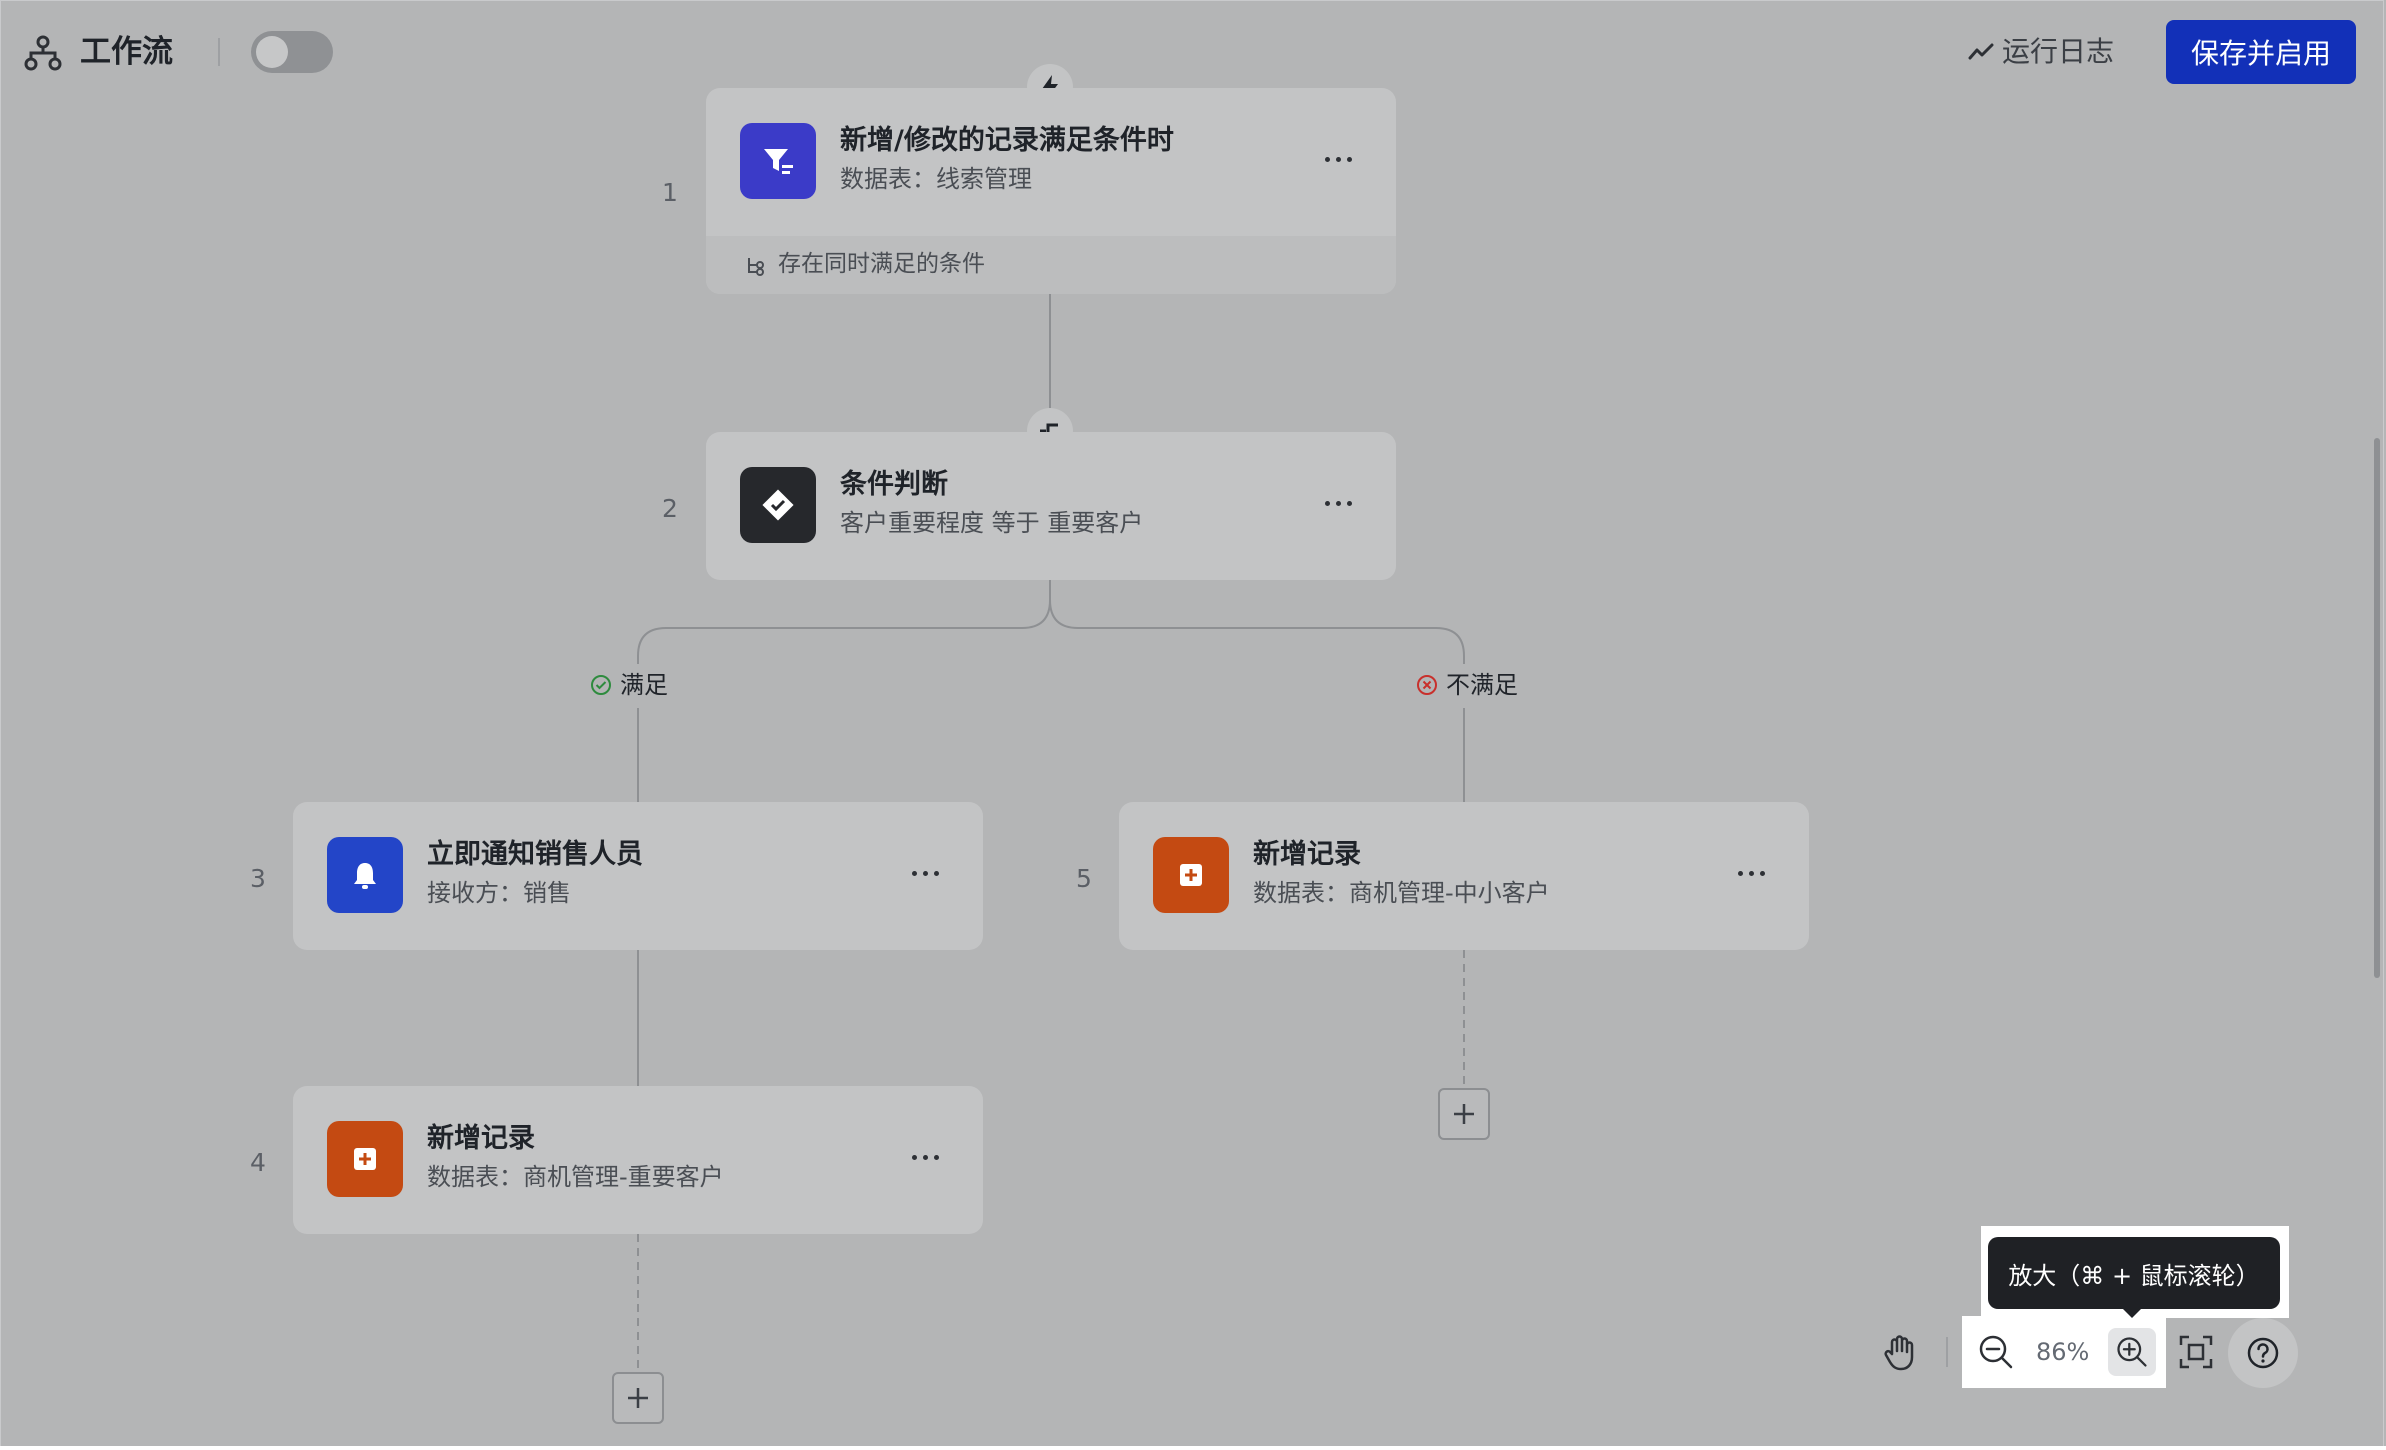 This screenshot has height=1450, width=2386. I want to click on step-number: 1, so click(670, 192).